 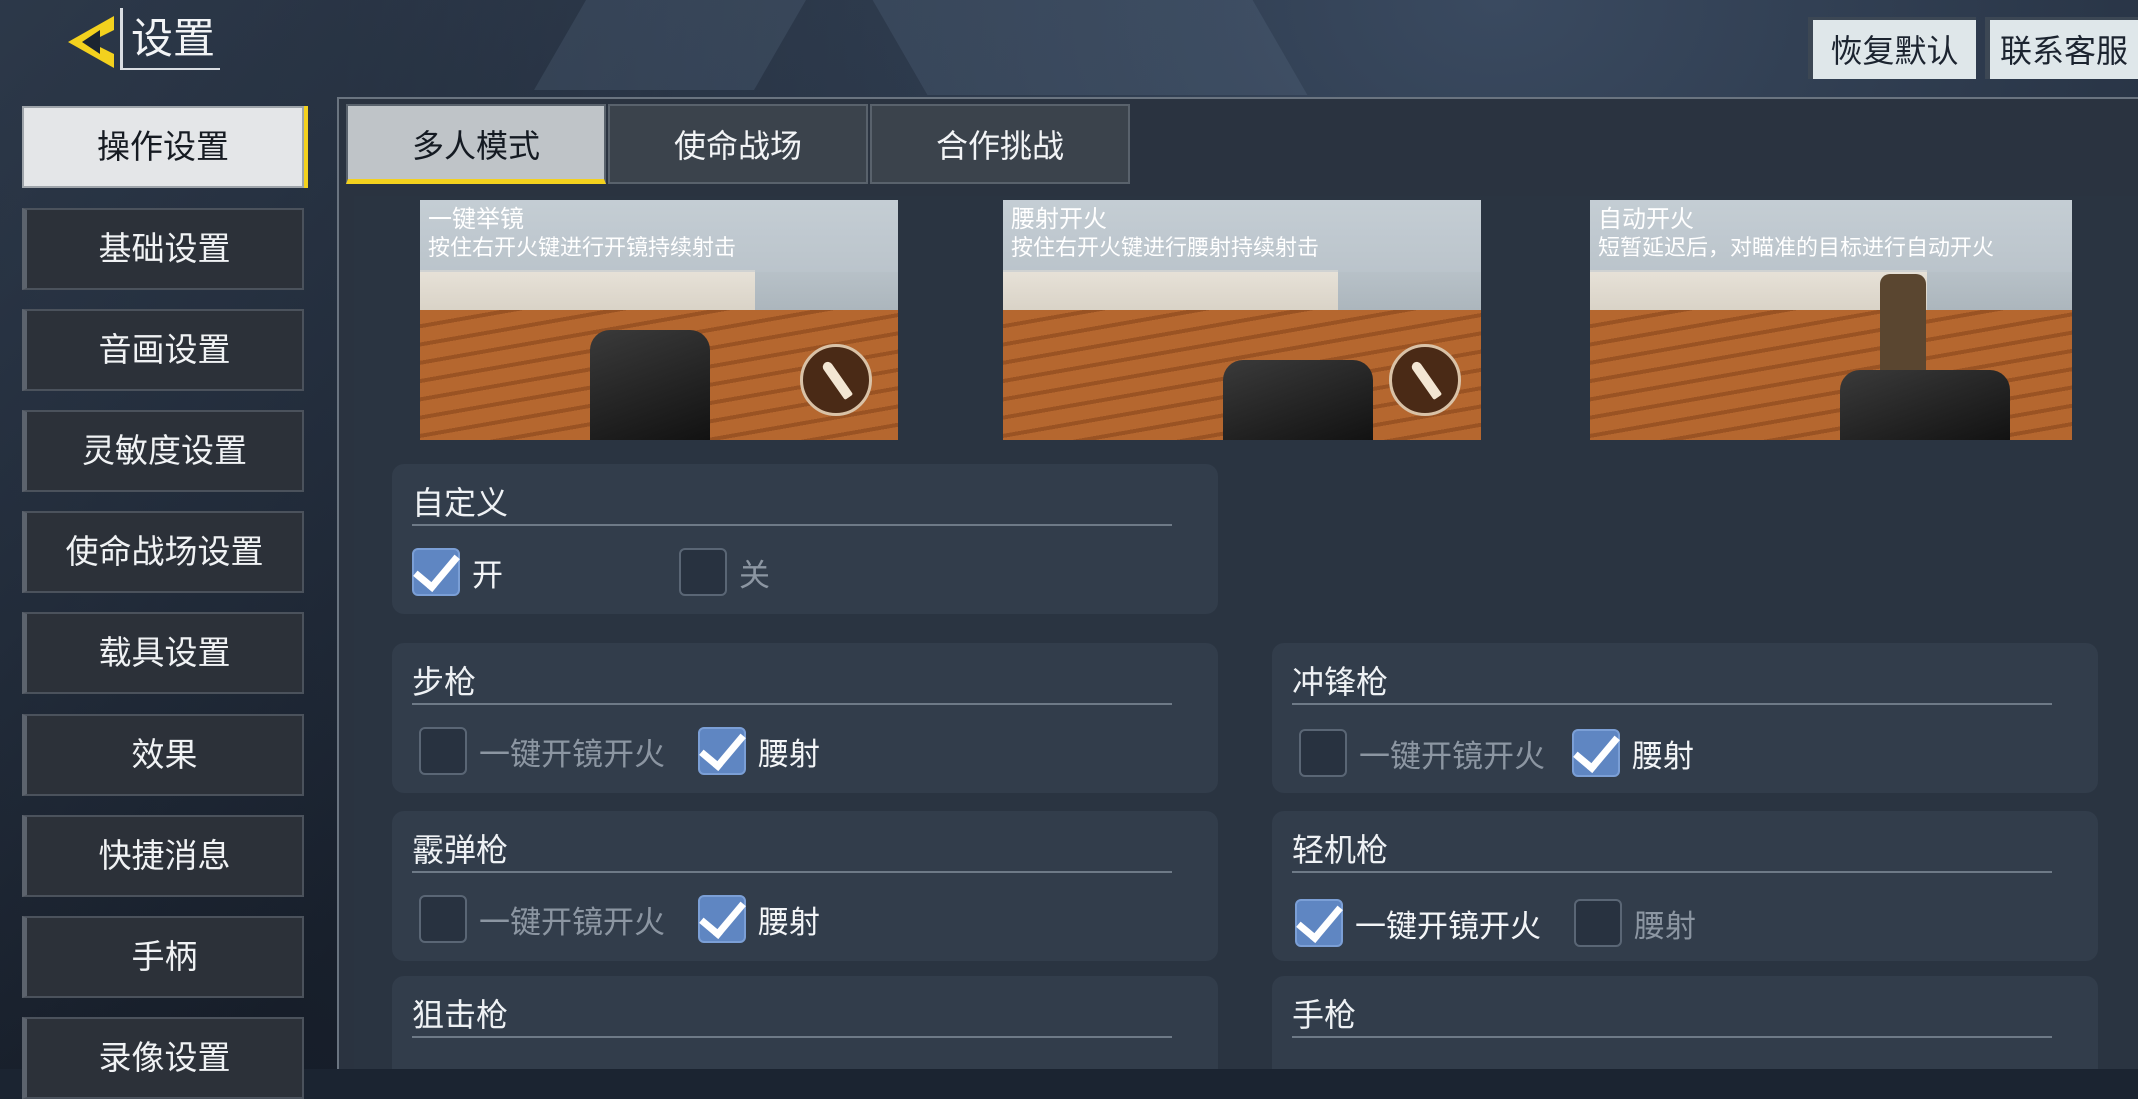 I want to click on group-title: 狙击枪, so click(x=460, y=1015).